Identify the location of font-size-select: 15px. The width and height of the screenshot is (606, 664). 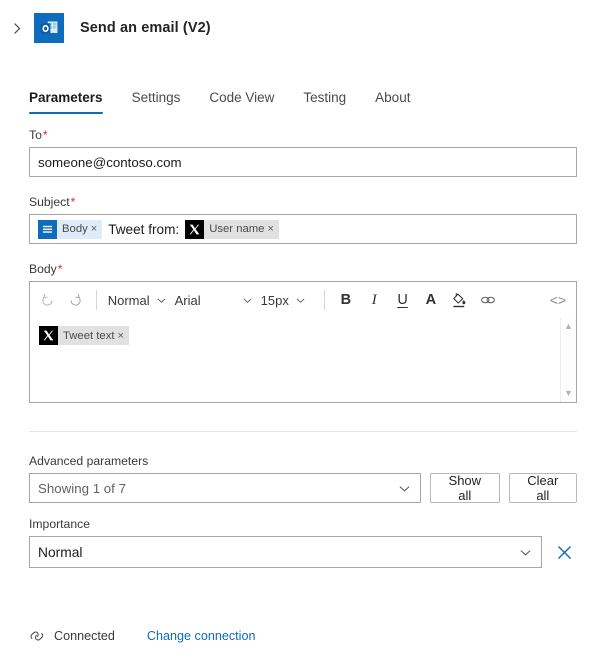
(283, 300).